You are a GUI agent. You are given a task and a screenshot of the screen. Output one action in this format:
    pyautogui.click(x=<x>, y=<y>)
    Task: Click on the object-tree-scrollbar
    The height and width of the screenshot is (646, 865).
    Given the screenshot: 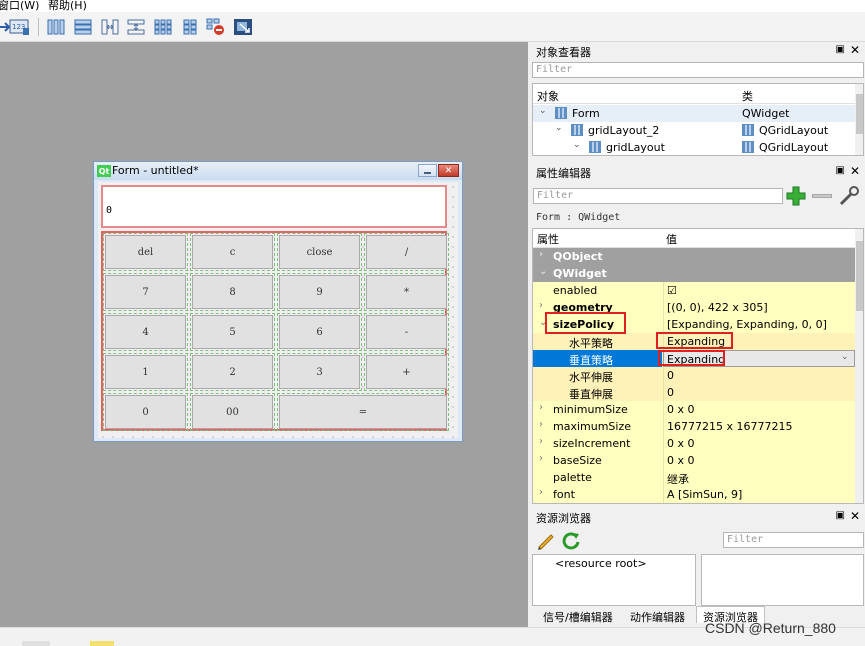 What is the action you would take?
    pyautogui.click(x=859, y=119)
    